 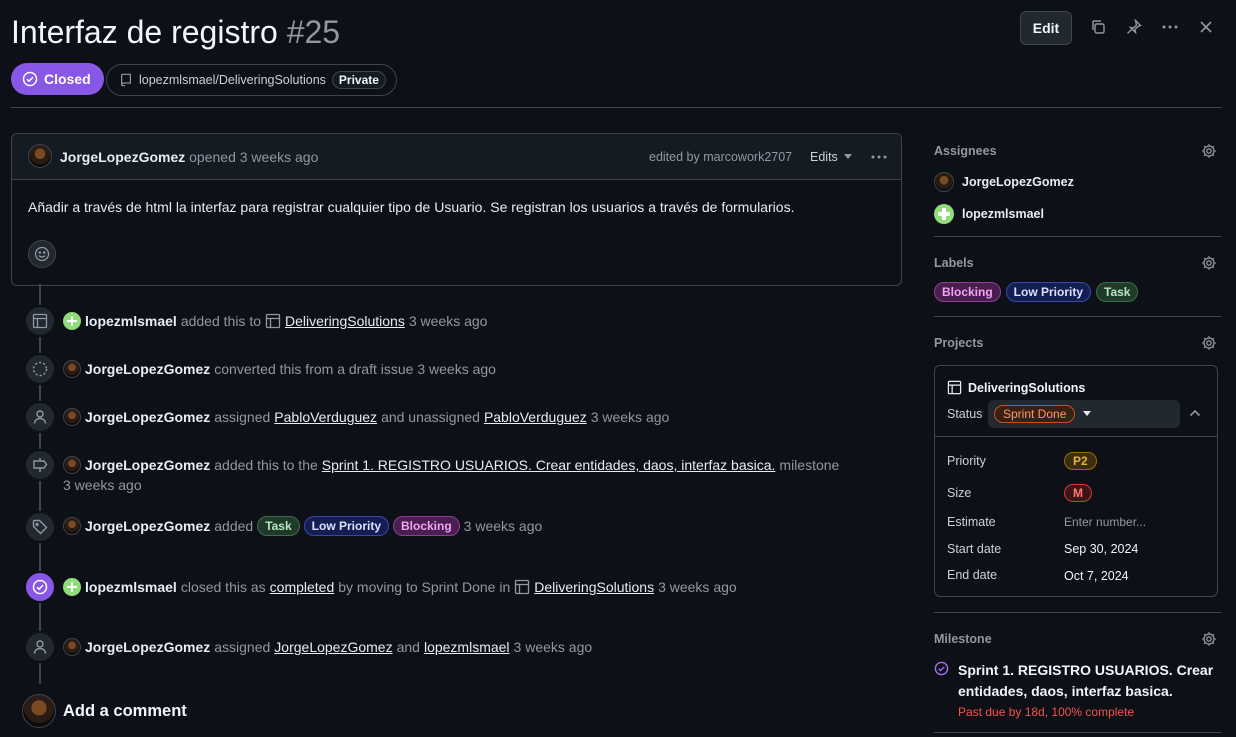 I want to click on milestone-title: Milestone, so click(x=963, y=639).